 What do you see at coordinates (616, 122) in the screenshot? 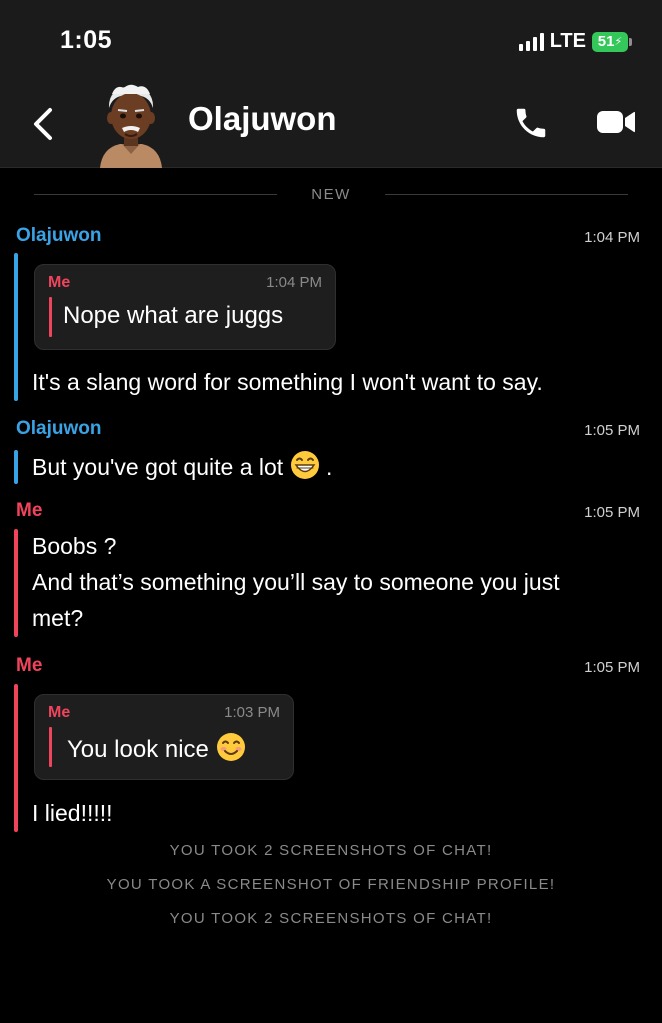
I see `video-camera-icon` at bounding box center [616, 122].